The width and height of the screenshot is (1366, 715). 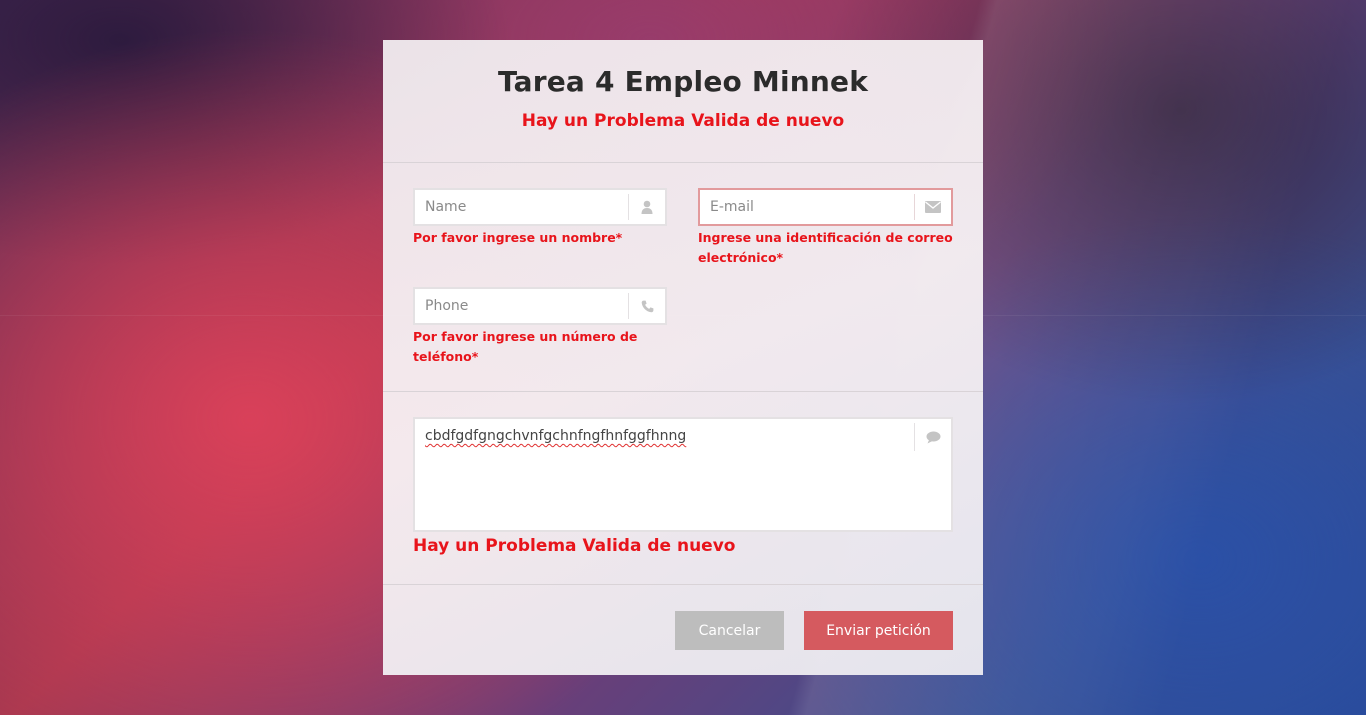 I want to click on message-error: Hay un Problema Valida de nuevo, so click(x=574, y=546).